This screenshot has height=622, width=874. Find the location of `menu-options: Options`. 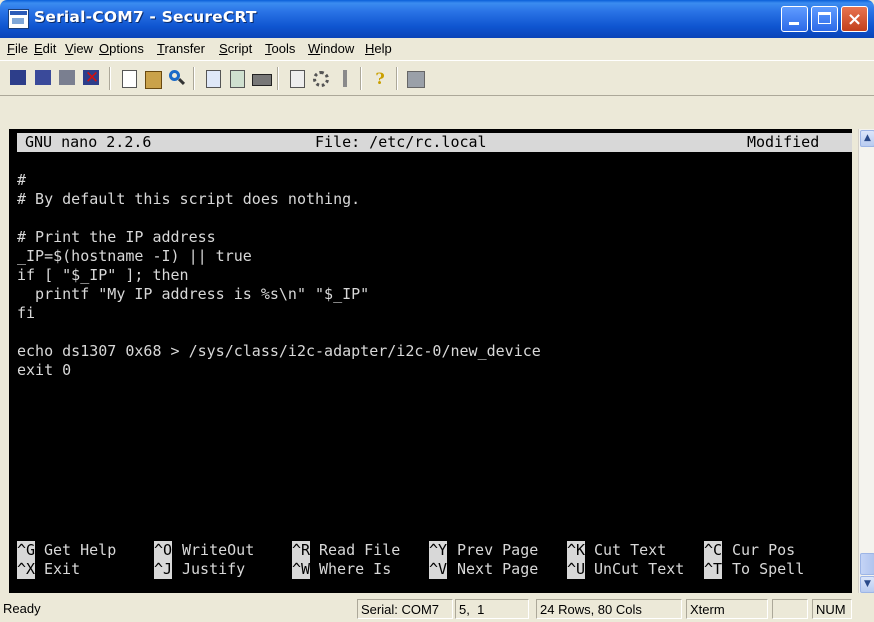

menu-options: Options is located at coordinates (121, 48).